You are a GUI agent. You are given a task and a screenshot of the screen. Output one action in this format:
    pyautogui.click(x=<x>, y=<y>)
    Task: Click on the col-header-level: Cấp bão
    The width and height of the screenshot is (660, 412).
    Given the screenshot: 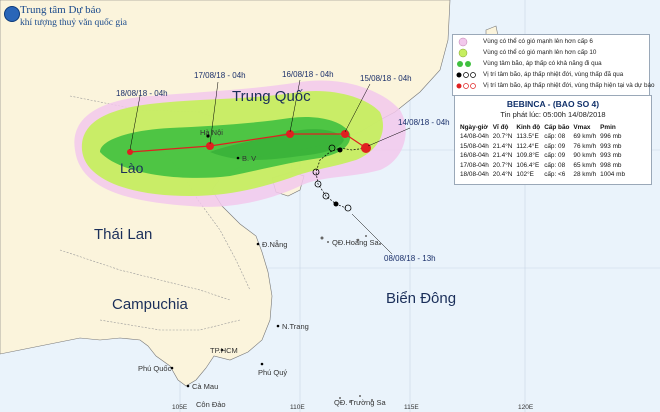 What is the action you would take?
    pyautogui.click(x=557, y=127)
    